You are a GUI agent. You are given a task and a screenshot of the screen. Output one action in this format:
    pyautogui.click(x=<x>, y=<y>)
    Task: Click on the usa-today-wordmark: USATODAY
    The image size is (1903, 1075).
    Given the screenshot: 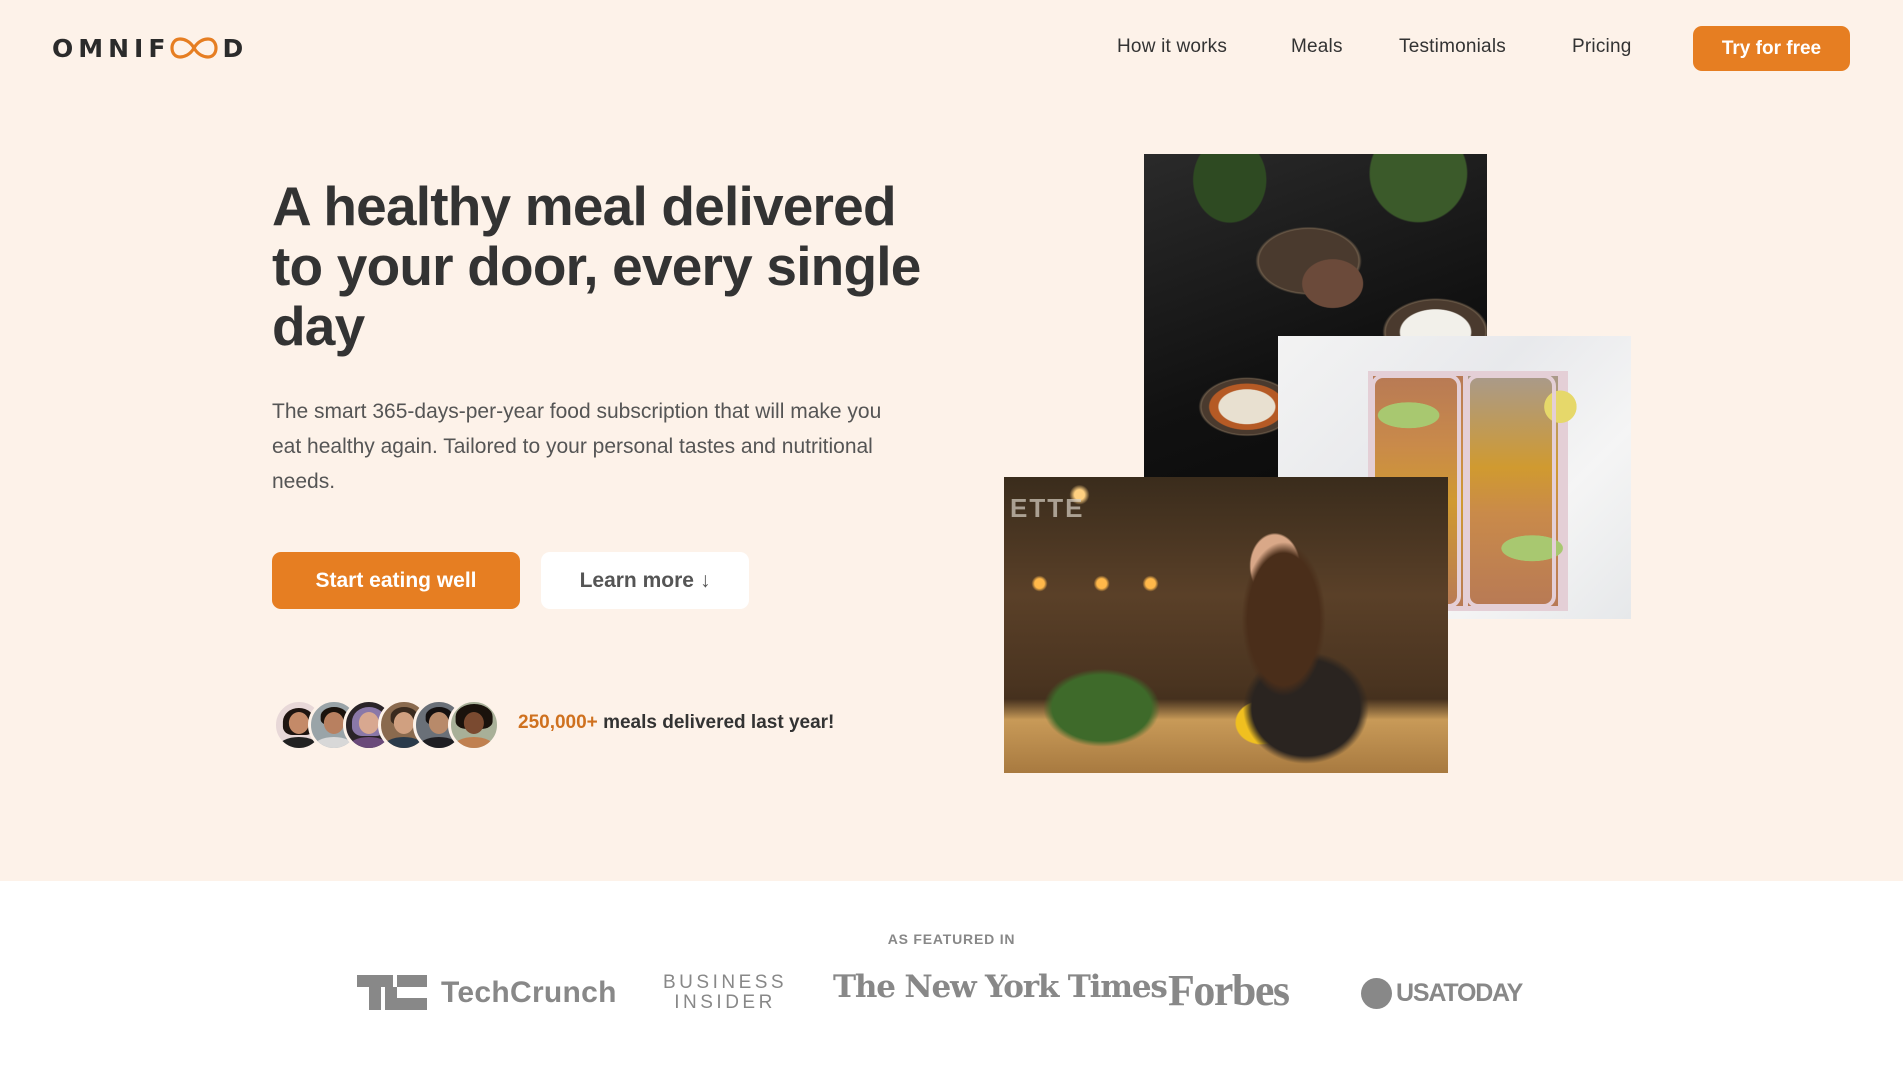 What is the action you would take?
    pyautogui.click(x=1459, y=992)
    